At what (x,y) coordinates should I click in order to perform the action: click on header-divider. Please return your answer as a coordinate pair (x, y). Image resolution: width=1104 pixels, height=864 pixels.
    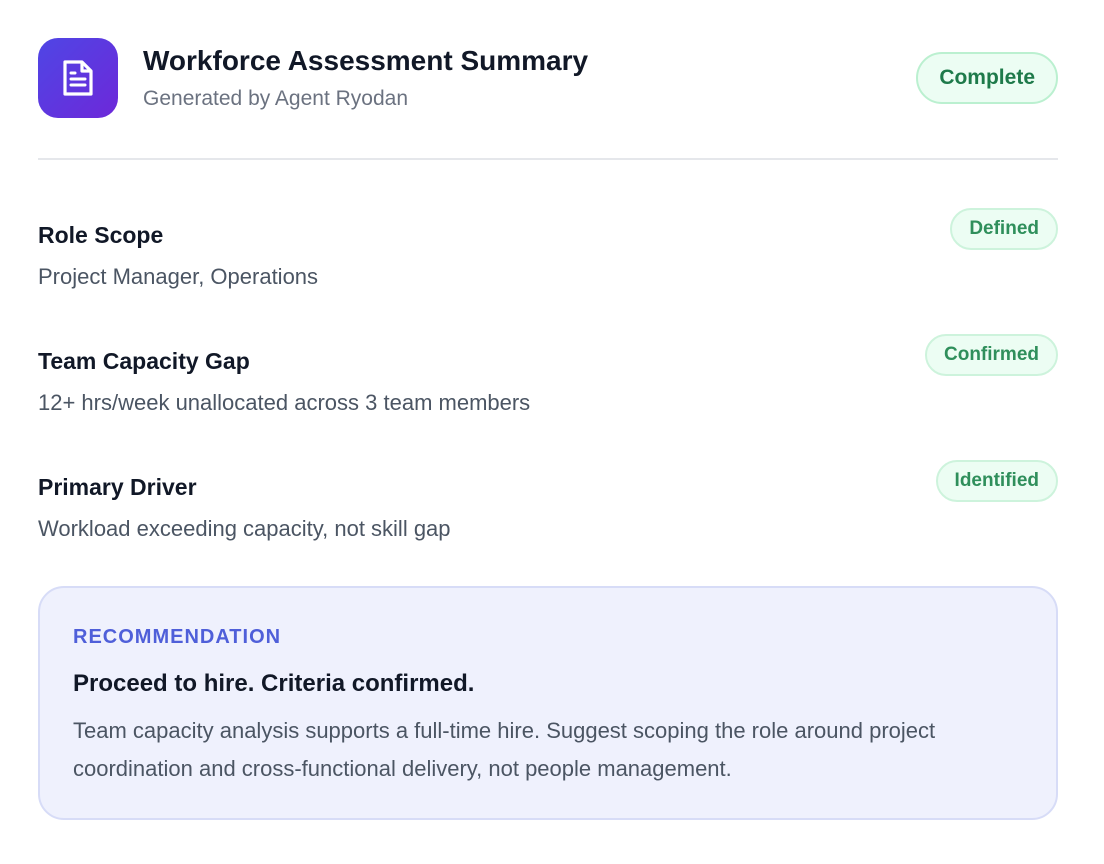
    Looking at the image, I should click on (548, 159).